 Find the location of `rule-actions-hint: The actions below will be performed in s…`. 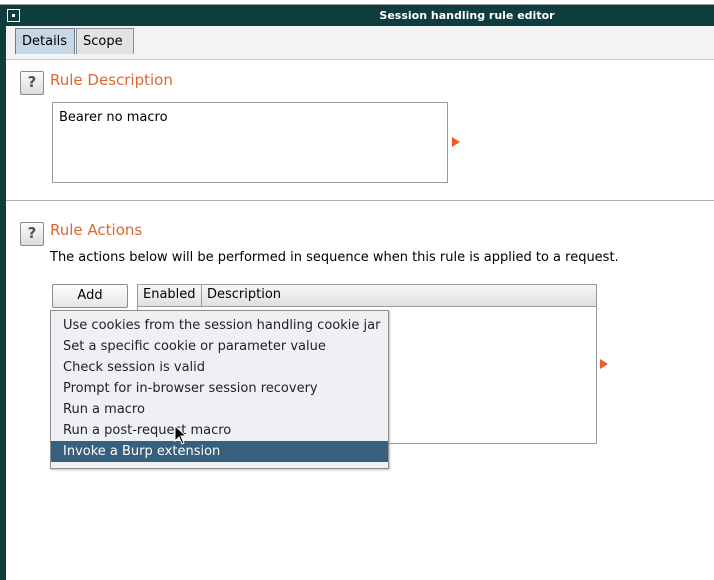

rule-actions-hint: The actions below will be performed in s… is located at coordinates (334, 257).